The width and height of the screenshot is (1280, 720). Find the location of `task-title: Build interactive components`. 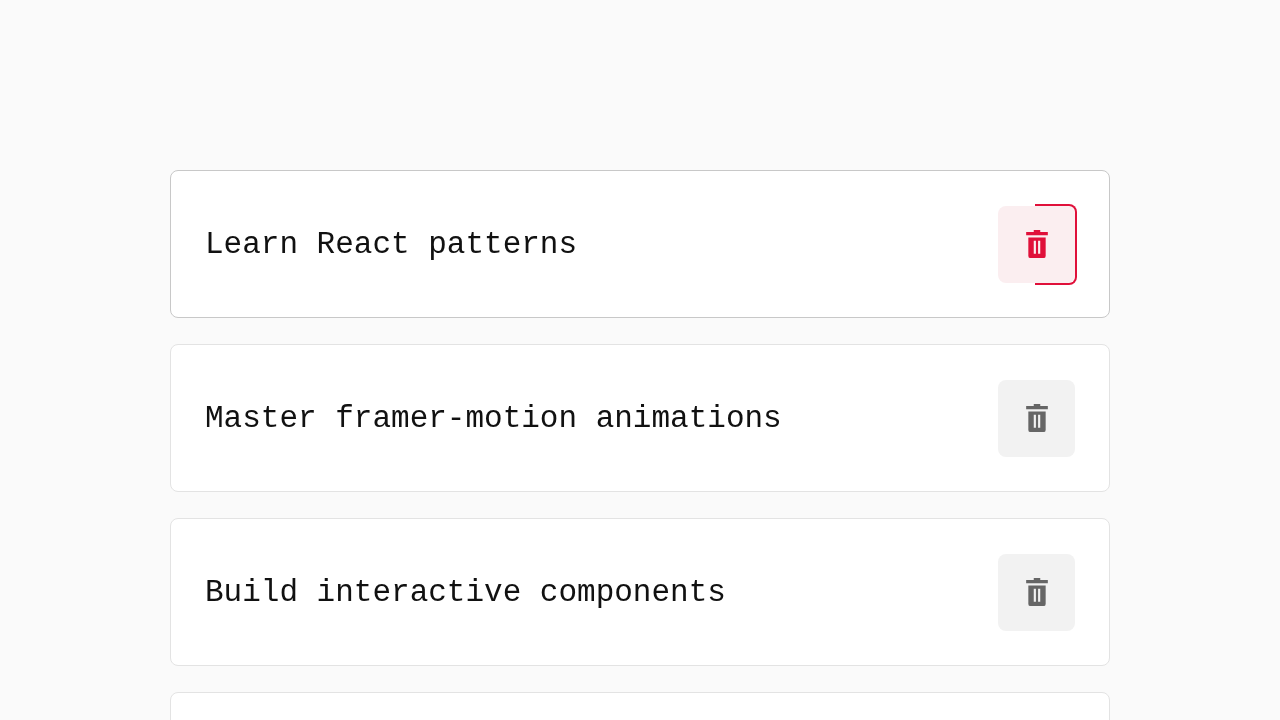

task-title: Build interactive components is located at coordinates (465, 592).